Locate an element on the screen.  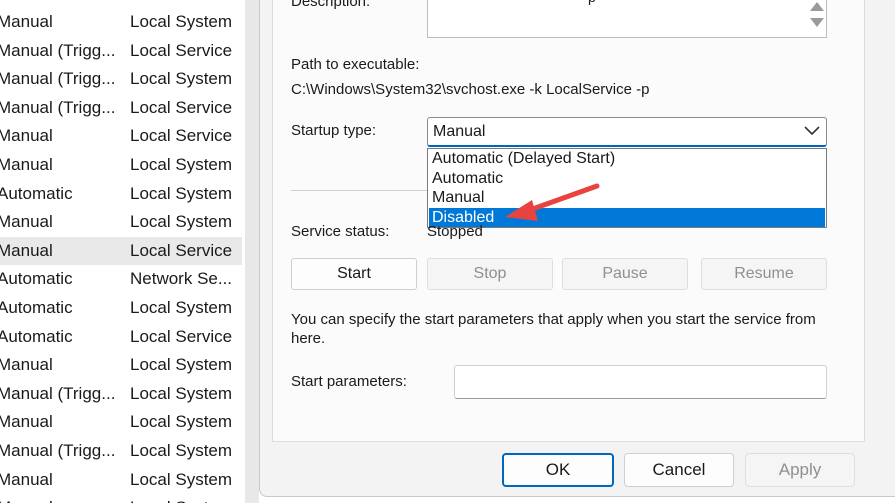
service-status-value: Stopped is located at coordinates (455, 231).